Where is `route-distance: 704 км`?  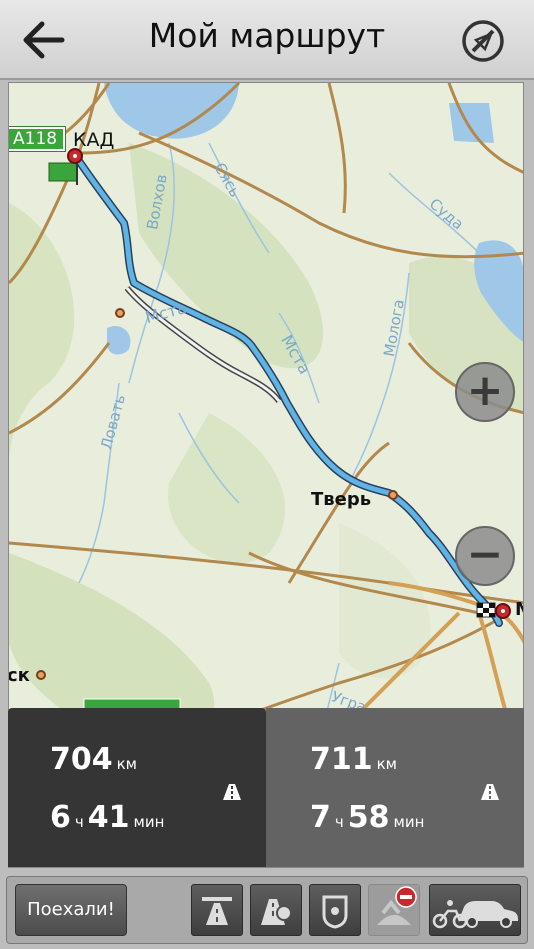 route-distance: 704 км is located at coordinates (94, 759).